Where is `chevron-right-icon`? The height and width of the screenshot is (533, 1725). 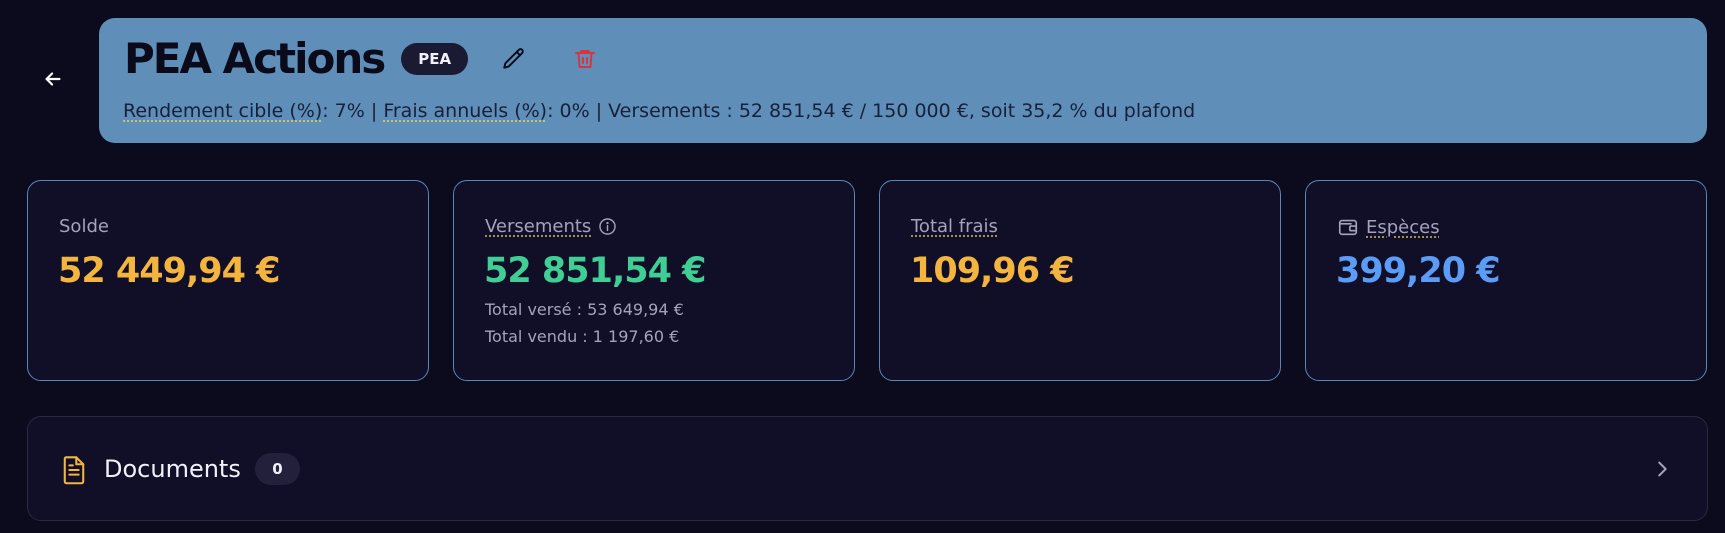 chevron-right-icon is located at coordinates (1662, 469).